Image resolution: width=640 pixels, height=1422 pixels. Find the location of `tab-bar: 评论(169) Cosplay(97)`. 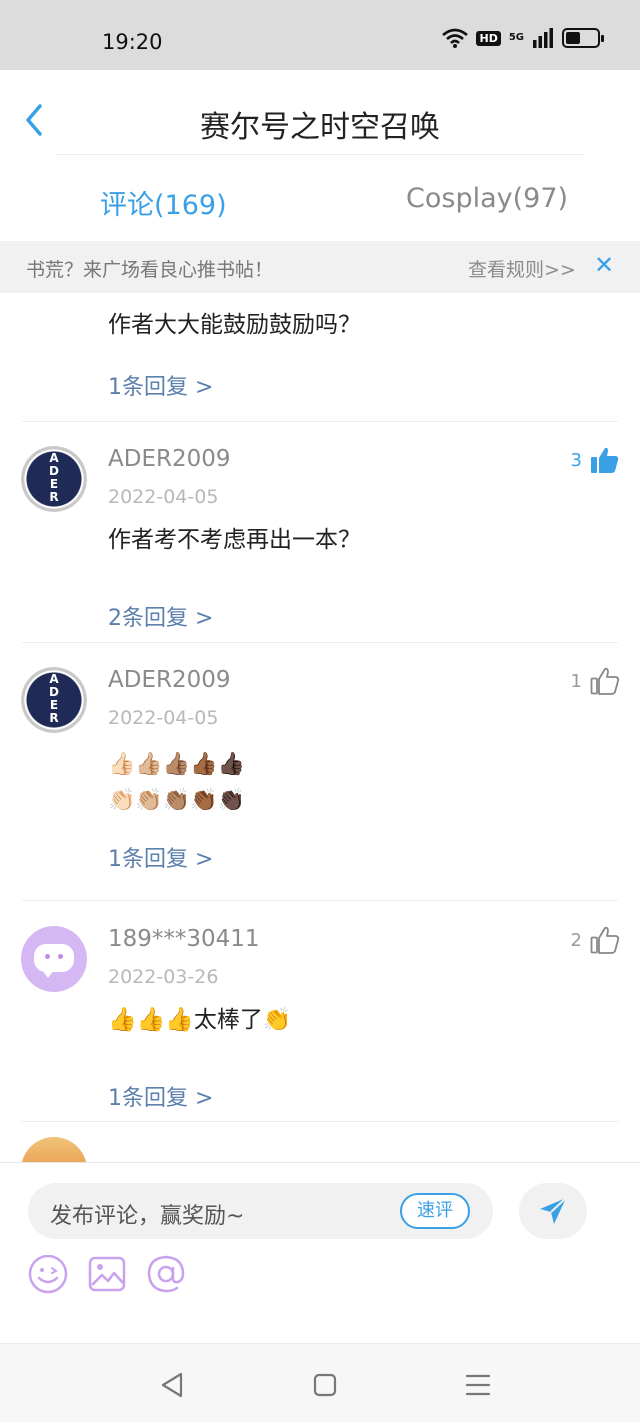

tab-bar: 评论(169) Cosplay(97) is located at coordinates (320, 198).